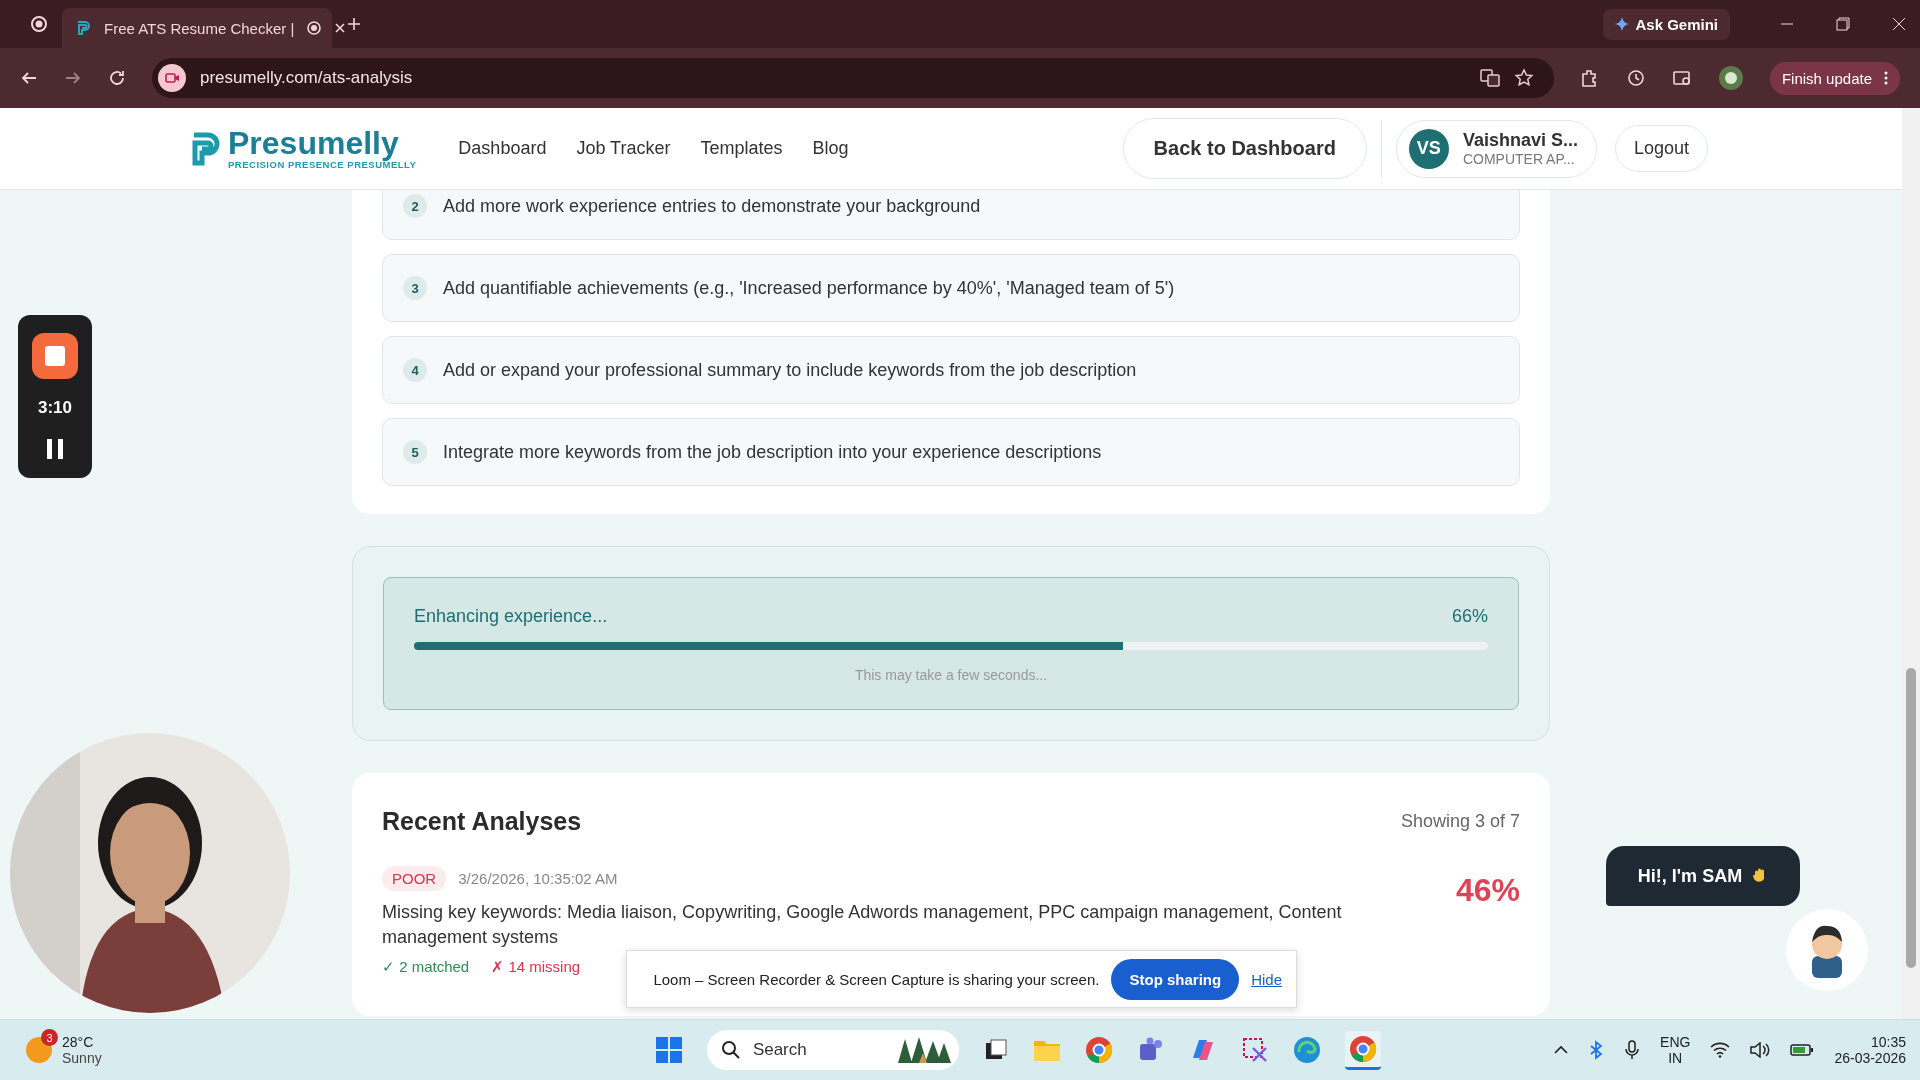  What do you see at coordinates (1681, 78) in the screenshot?
I see `search-tab-icon` at bounding box center [1681, 78].